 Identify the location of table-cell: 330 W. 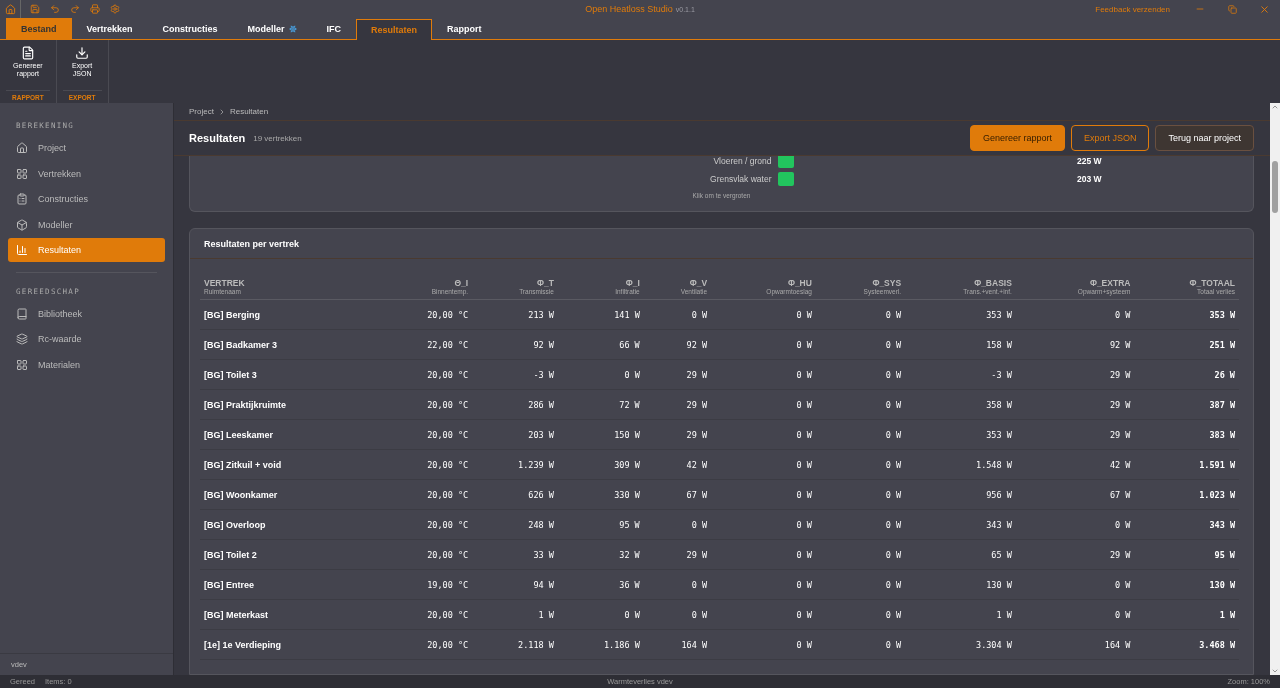
(600, 494).